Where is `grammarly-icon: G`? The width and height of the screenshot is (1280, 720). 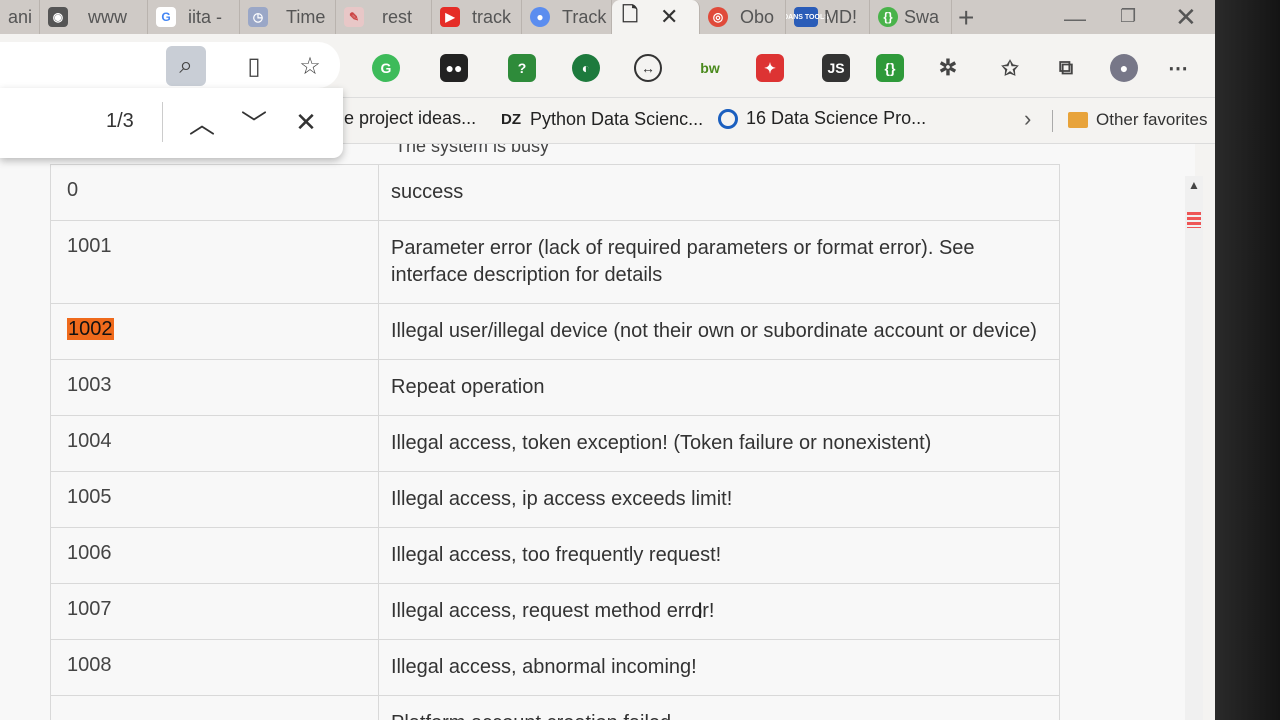
grammarly-icon: G is located at coordinates (386, 68).